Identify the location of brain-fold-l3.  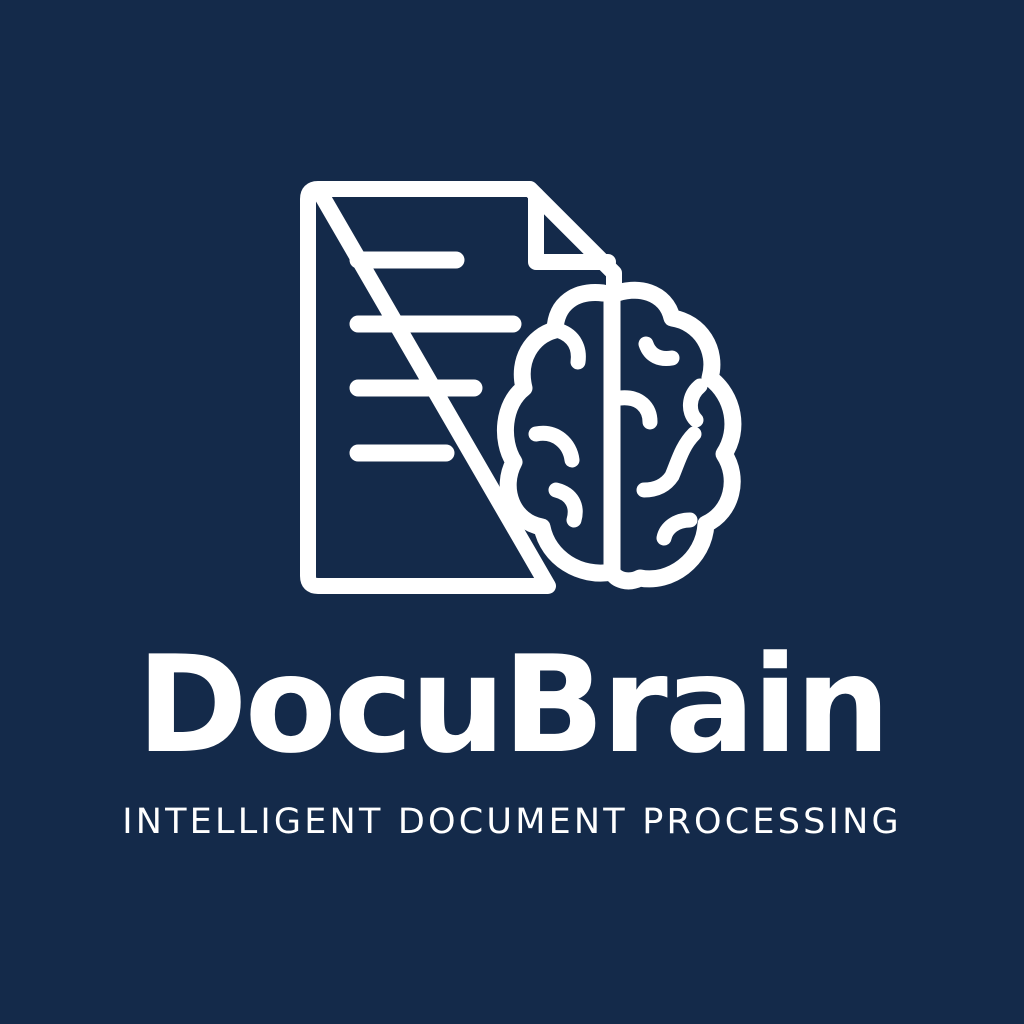
(565, 505).